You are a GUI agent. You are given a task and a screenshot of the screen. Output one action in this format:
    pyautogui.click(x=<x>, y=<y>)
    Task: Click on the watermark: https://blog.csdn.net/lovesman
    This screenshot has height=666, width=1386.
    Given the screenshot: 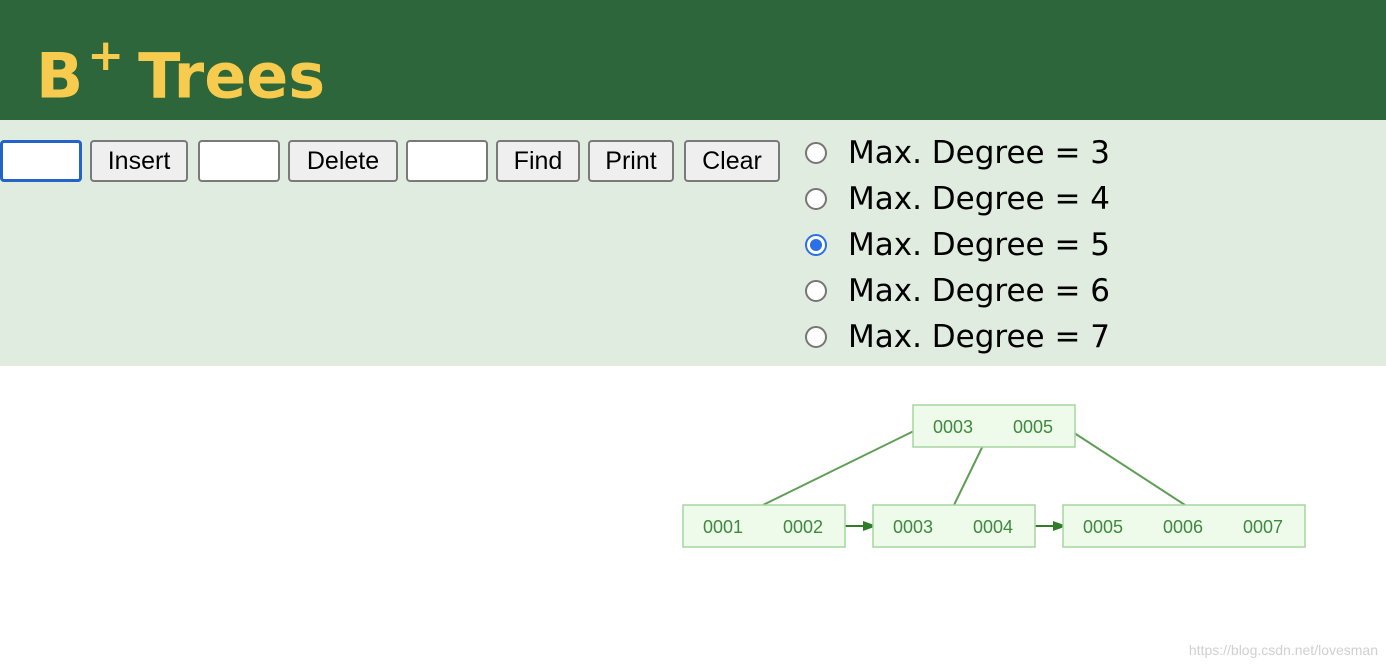 What is the action you would take?
    pyautogui.click(x=1283, y=650)
    